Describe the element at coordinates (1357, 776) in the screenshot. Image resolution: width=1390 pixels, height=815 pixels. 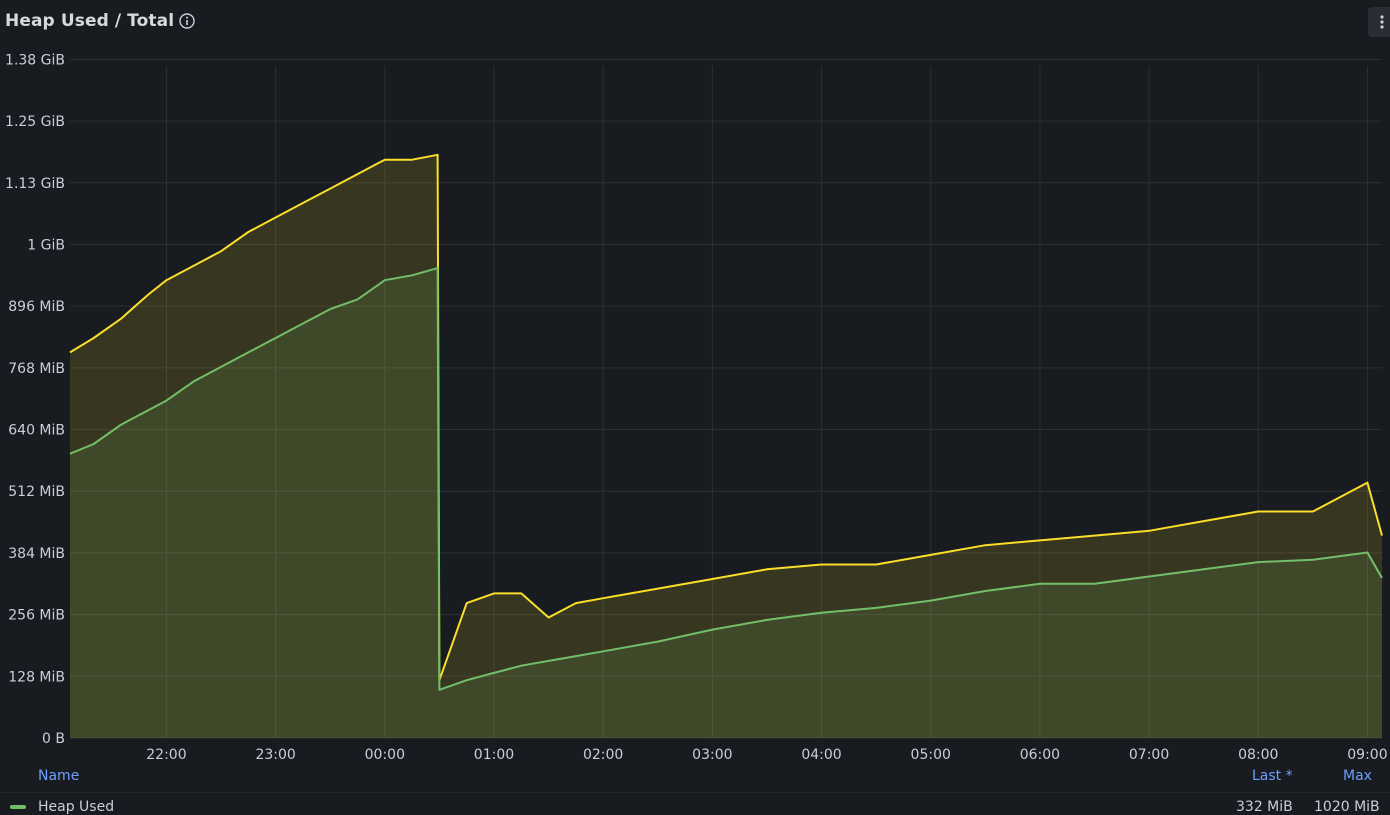
I see `legend-max-header: Max` at that location.